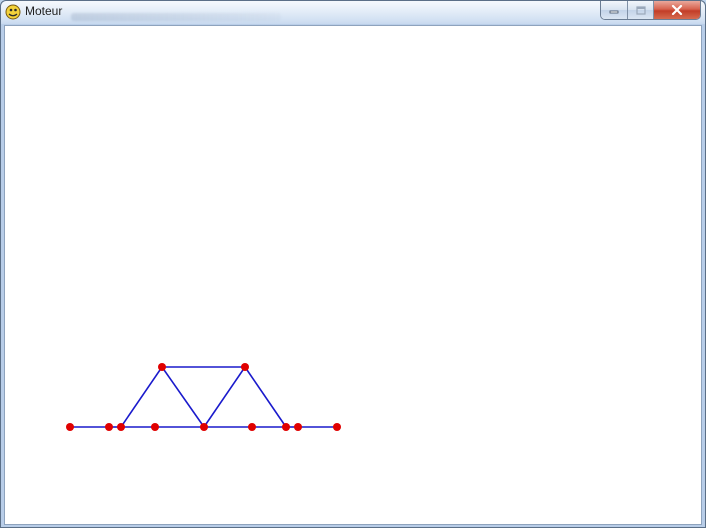 The height and width of the screenshot is (528, 706). I want to click on minimize-button, so click(614, 10).